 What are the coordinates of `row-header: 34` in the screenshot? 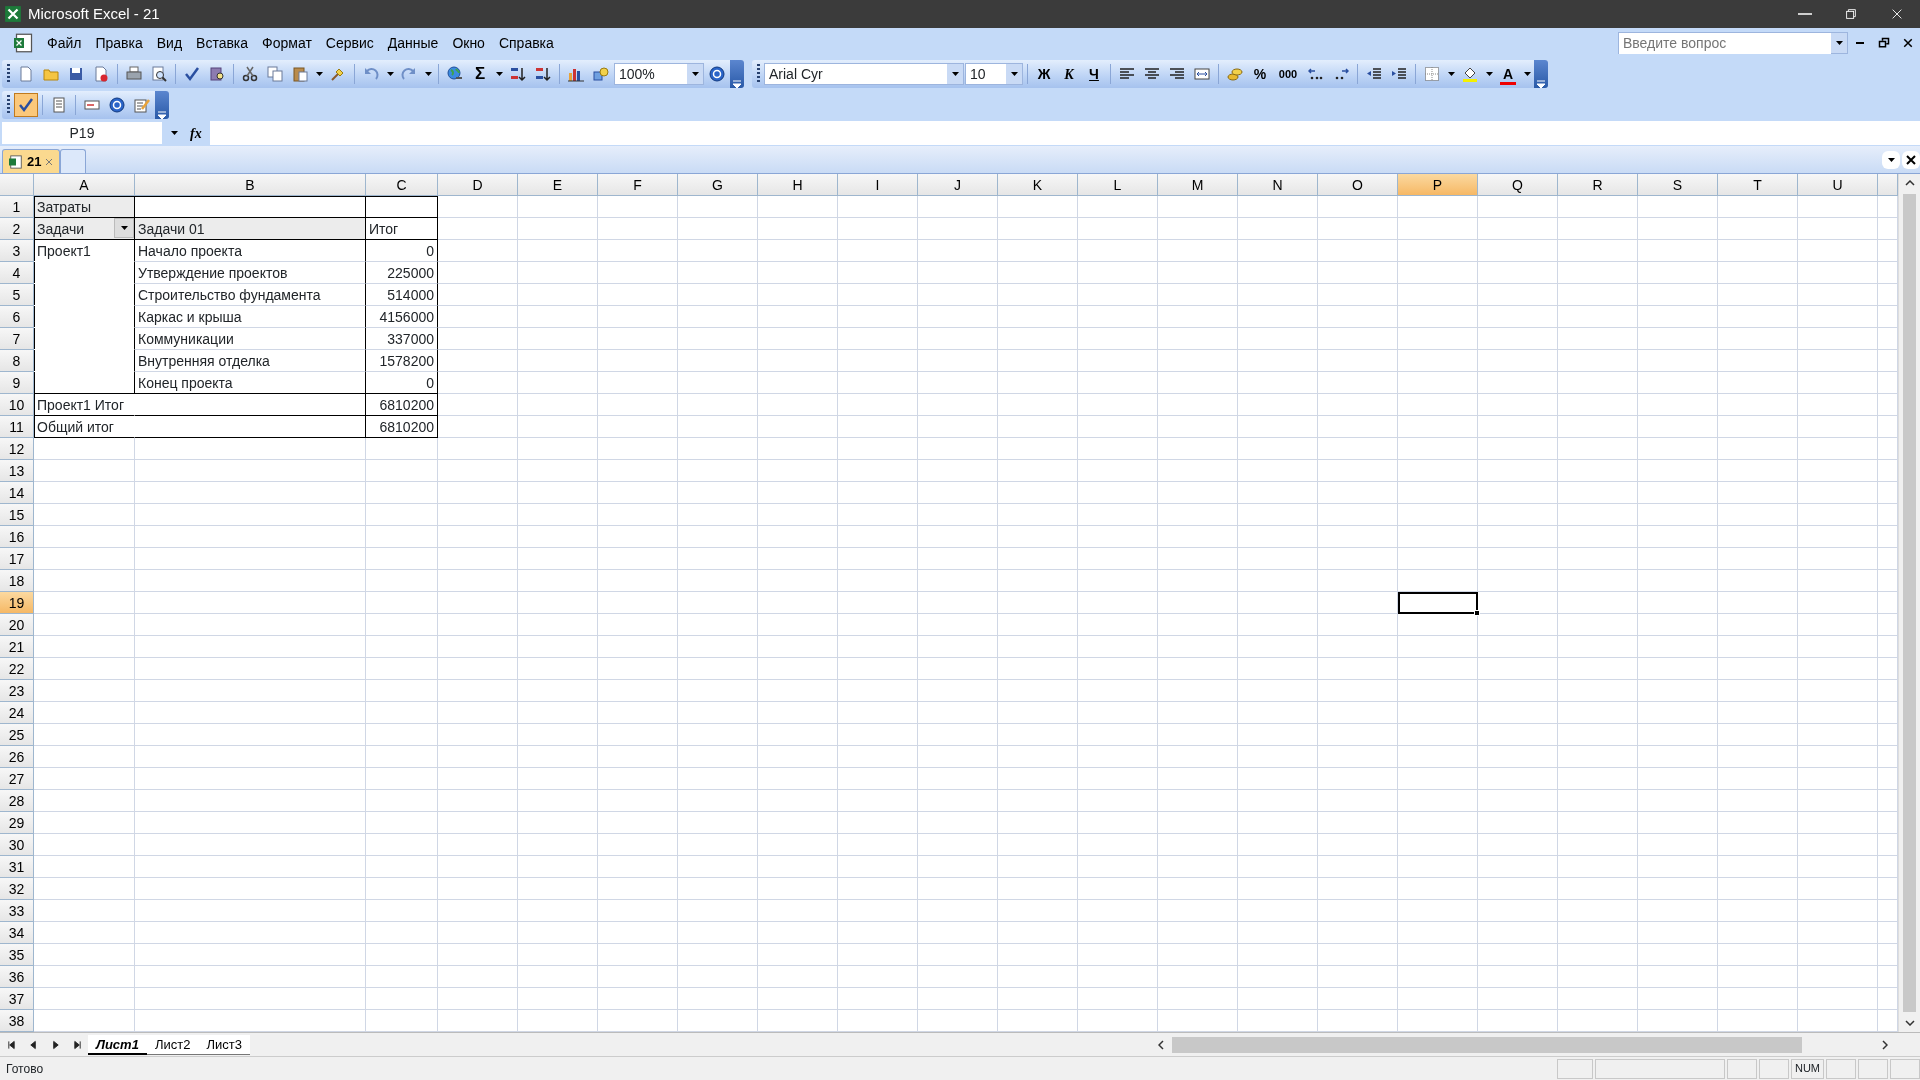 It's located at (17, 933).